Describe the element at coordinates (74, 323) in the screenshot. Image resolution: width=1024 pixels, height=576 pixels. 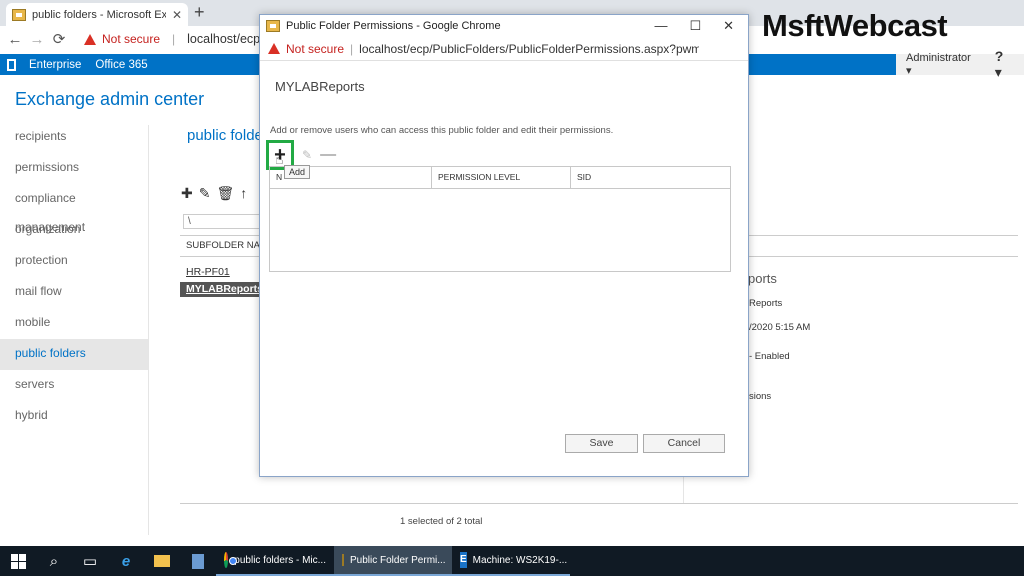
I see `nav-item-mobile: mobile` at that location.